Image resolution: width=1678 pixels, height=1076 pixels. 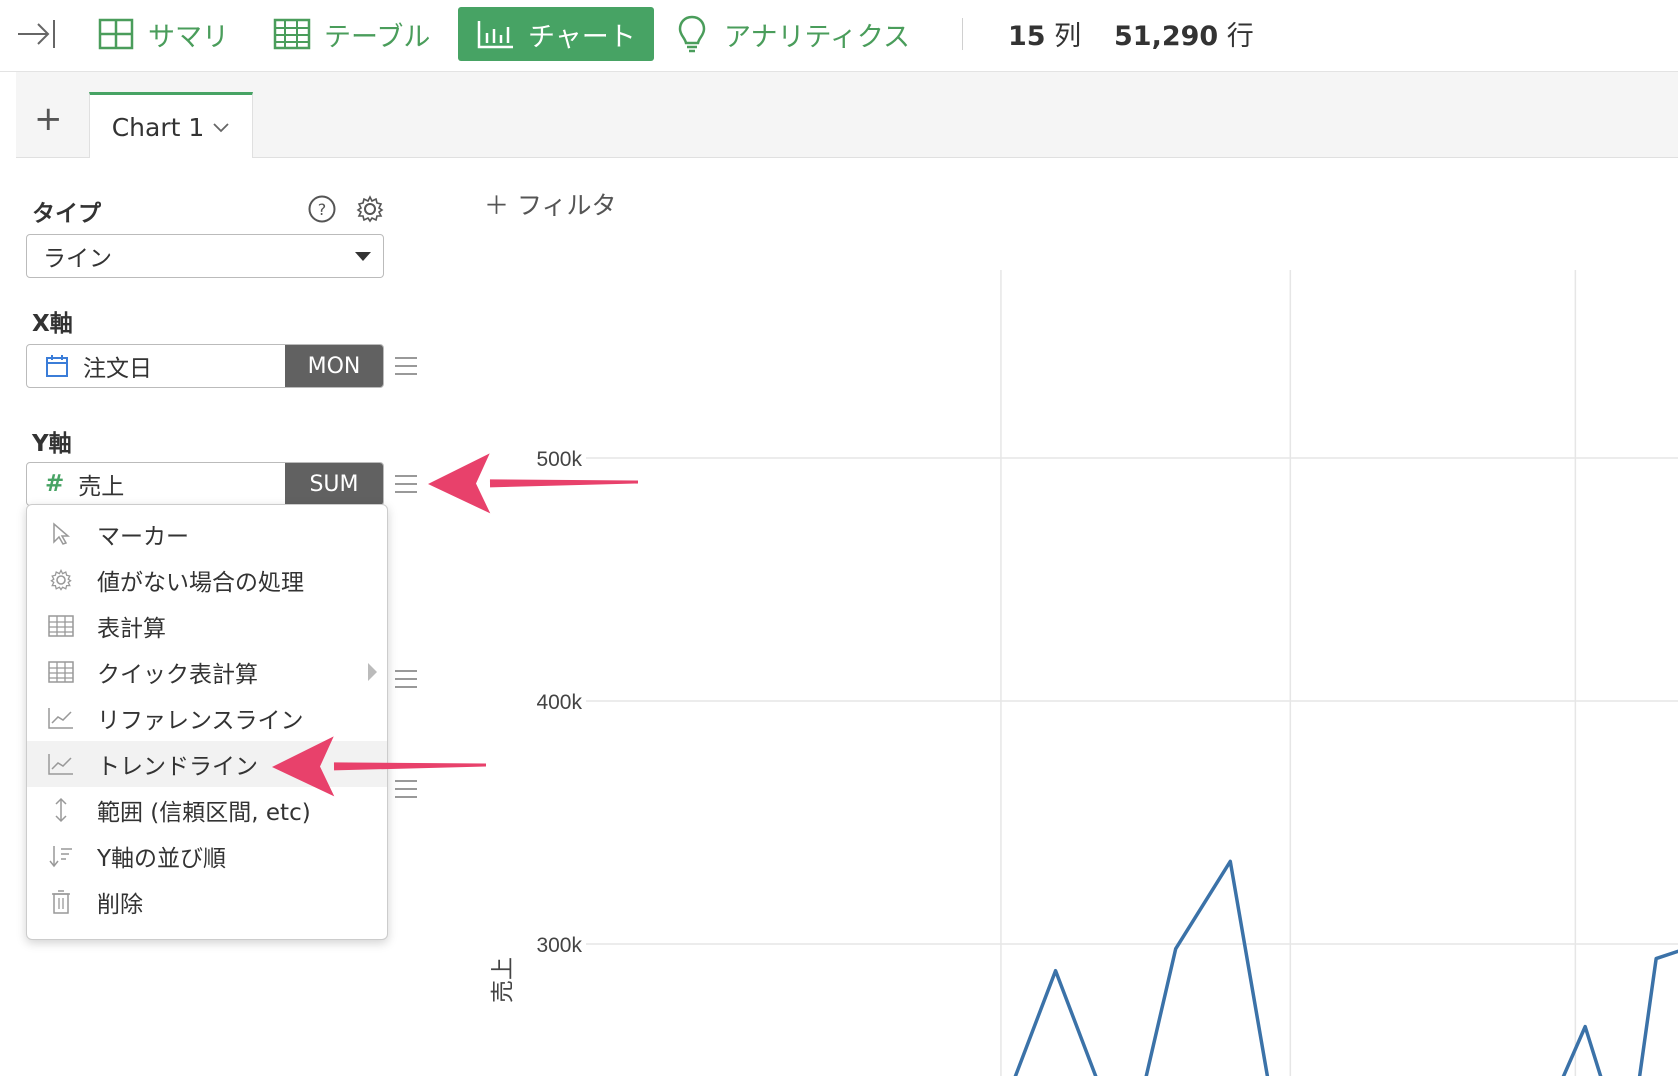 What do you see at coordinates (363, 256) in the screenshot?
I see `caret-down-icon` at bounding box center [363, 256].